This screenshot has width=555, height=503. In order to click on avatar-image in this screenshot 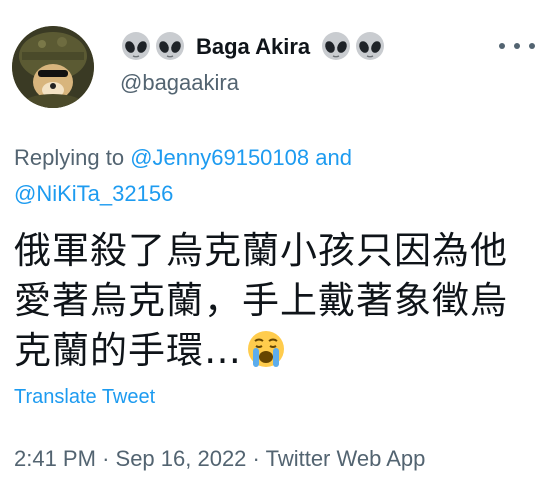, I will do `click(53, 67)`.